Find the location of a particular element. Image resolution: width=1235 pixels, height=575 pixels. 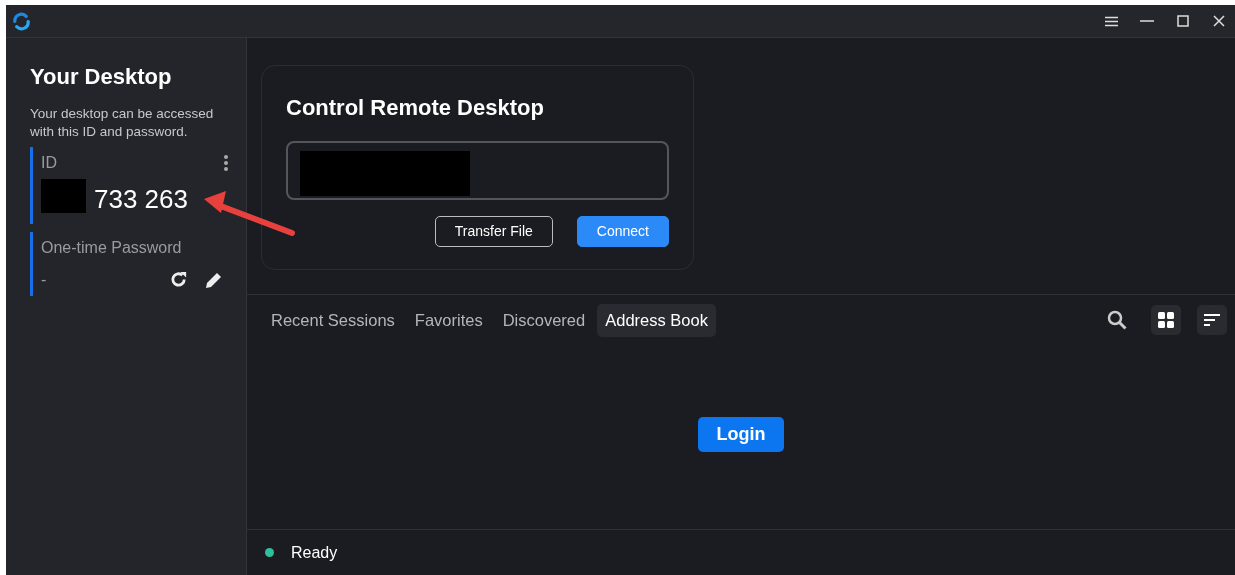

more-options-icon is located at coordinates (226, 162).